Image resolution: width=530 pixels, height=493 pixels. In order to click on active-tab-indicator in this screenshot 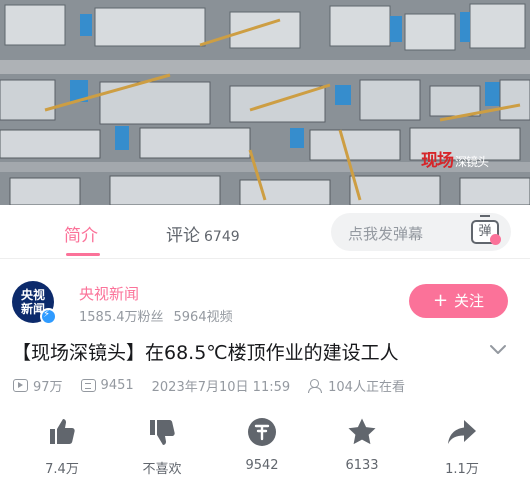, I will do `click(83, 254)`.